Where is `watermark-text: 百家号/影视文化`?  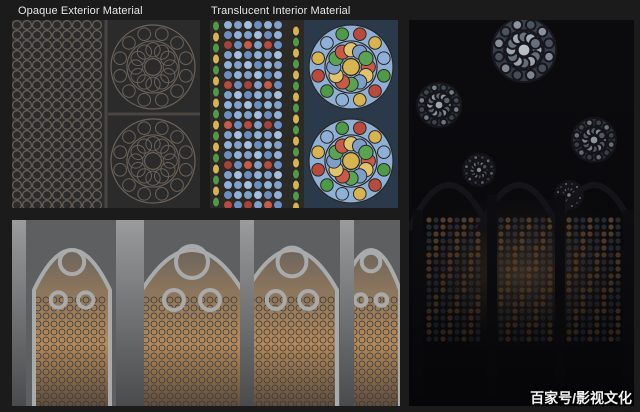 watermark-text: 百家号/影视文化 is located at coordinates (581, 398).